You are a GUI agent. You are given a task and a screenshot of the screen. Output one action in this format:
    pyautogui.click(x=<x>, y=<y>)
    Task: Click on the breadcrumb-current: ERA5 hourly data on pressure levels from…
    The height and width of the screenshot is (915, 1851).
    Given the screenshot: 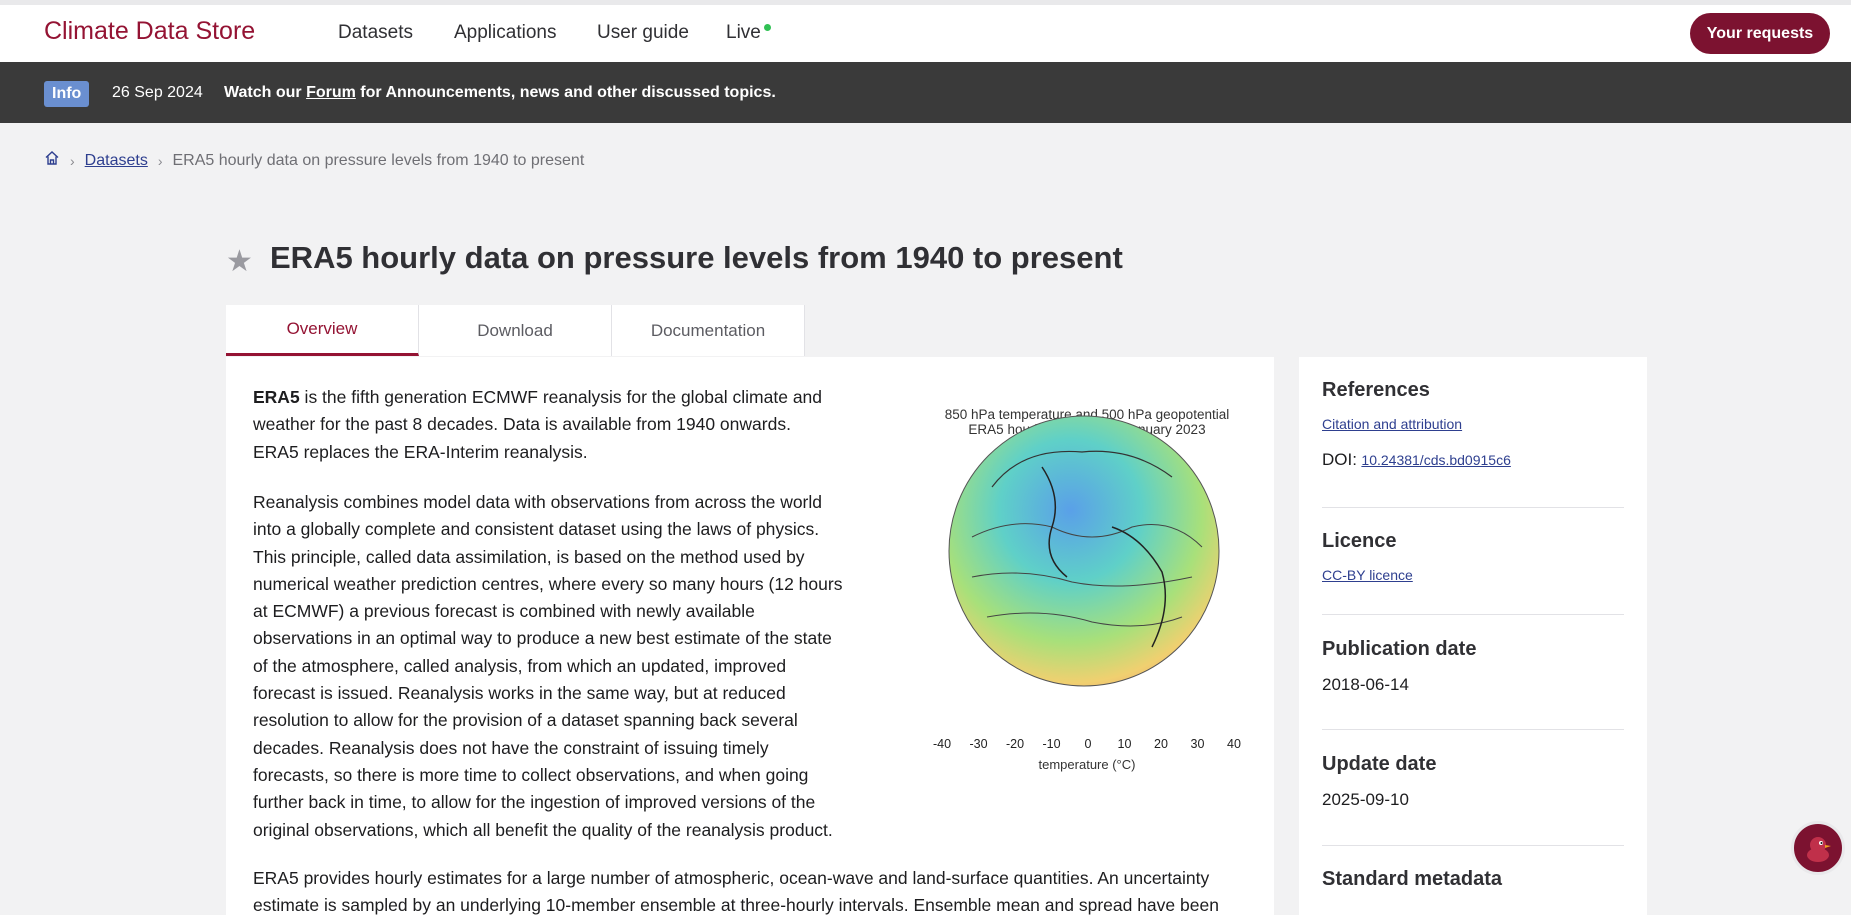 What is the action you would take?
    pyautogui.click(x=378, y=160)
    